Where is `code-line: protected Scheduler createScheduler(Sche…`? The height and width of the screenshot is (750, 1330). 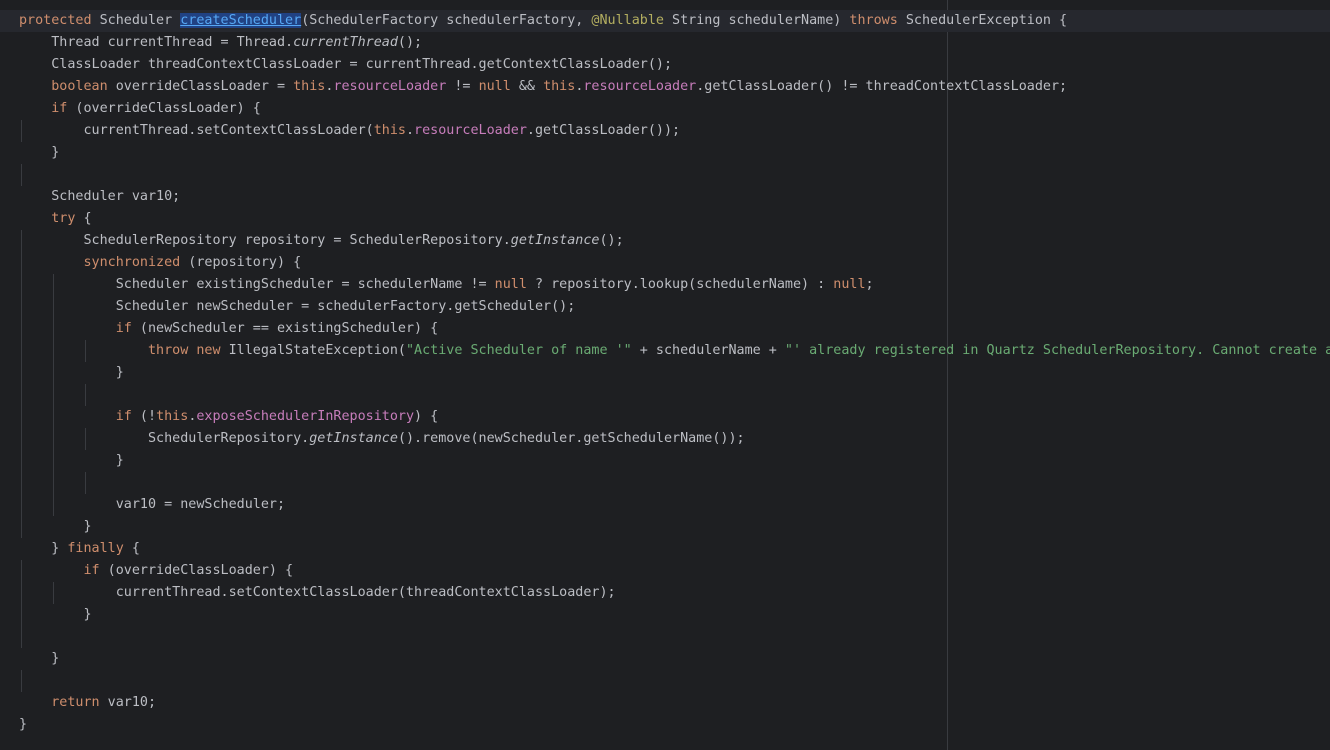 code-line: protected Scheduler createScheduler(Sche… is located at coordinates (665, 21).